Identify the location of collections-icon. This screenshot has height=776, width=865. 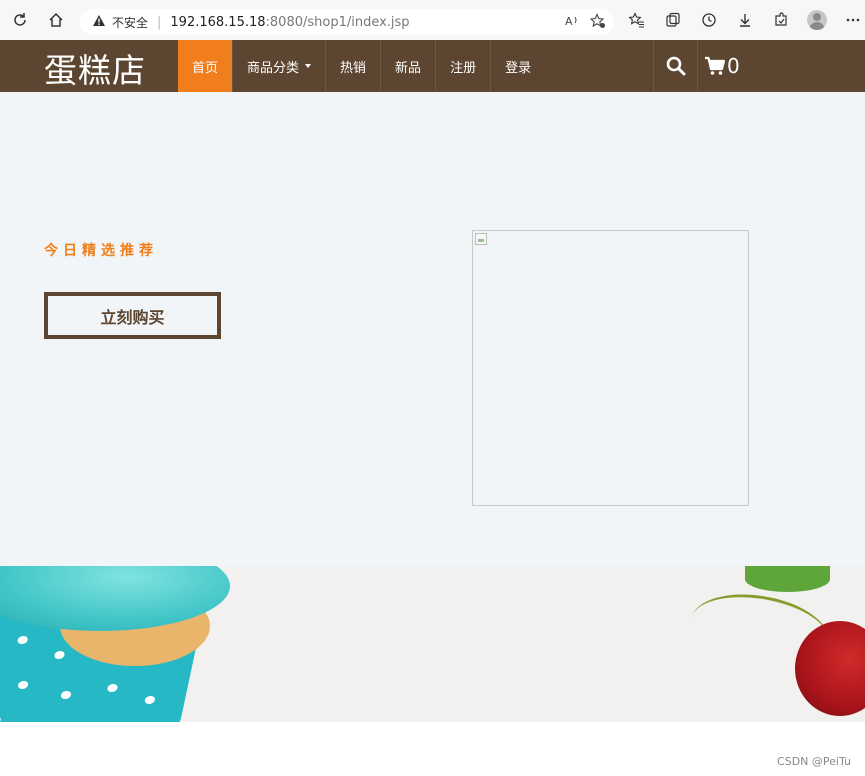
(673, 20).